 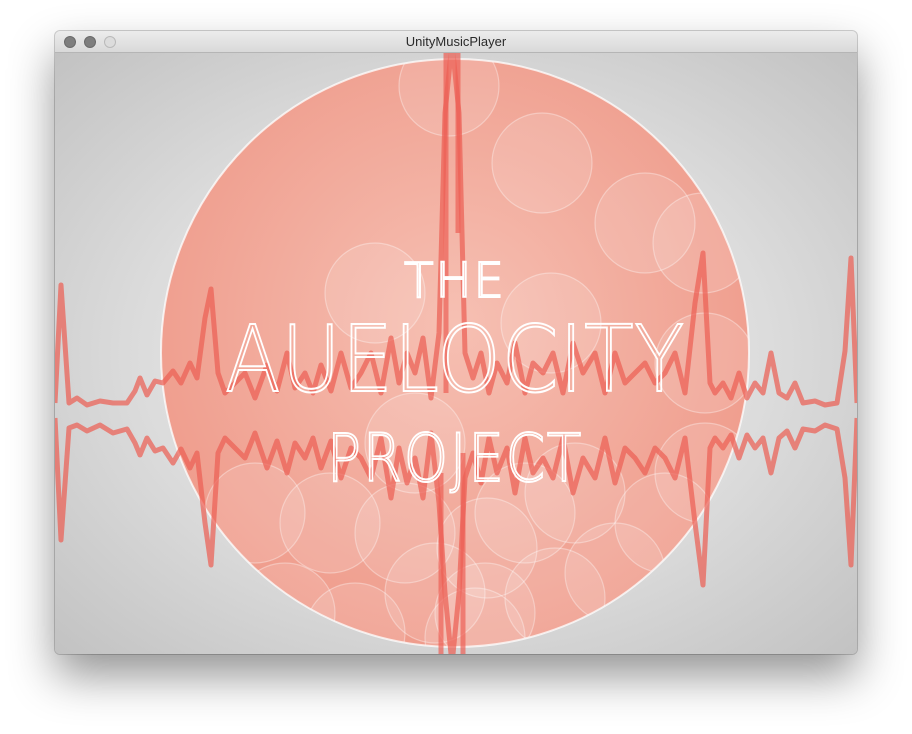 I want to click on artwork-title-line2: AUELOCITY, so click(x=455, y=359).